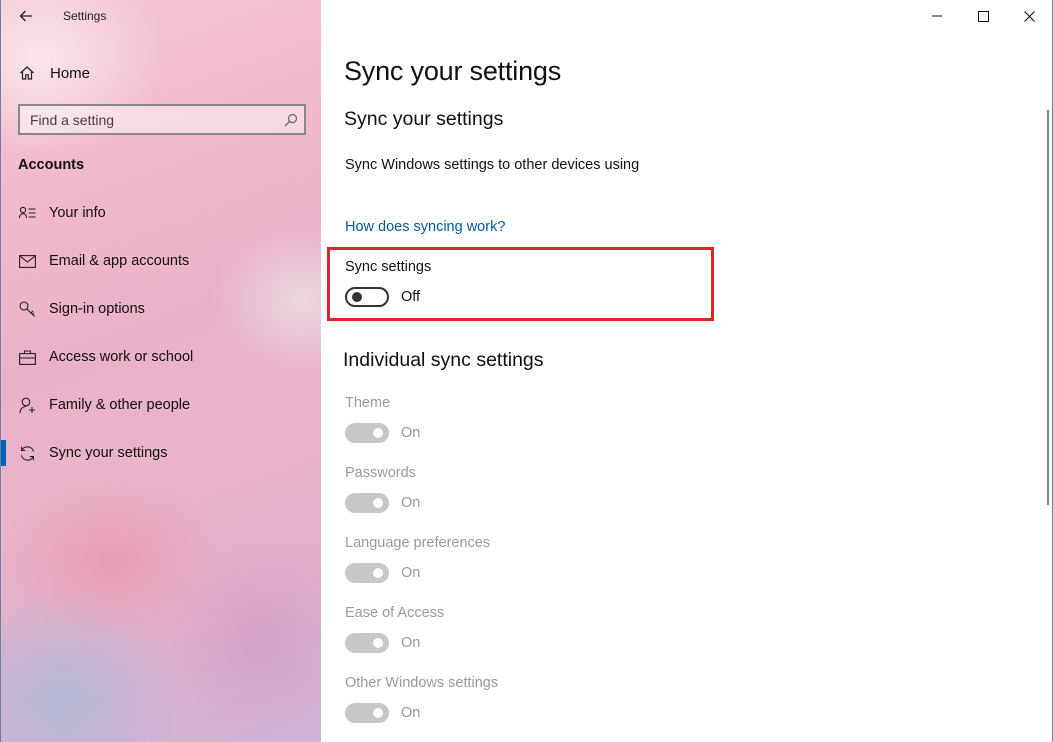 The height and width of the screenshot is (742, 1053). I want to click on passwords-label: Passwords, so click(380, 473).